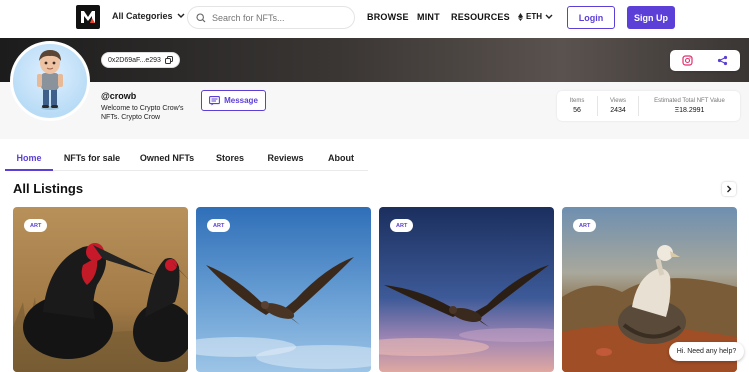 This screenshot has width=749, height=372. What do you see at coordinates (705, 60) in the screenshot?
I see `social-links` at bounding box center [705, 60].